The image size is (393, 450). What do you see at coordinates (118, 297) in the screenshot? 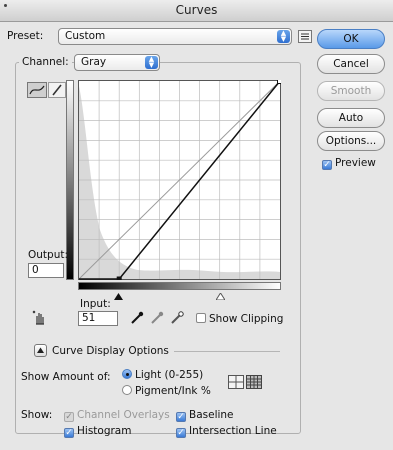
I see `black-point-slider-icon` at bounding box center [118, 297].